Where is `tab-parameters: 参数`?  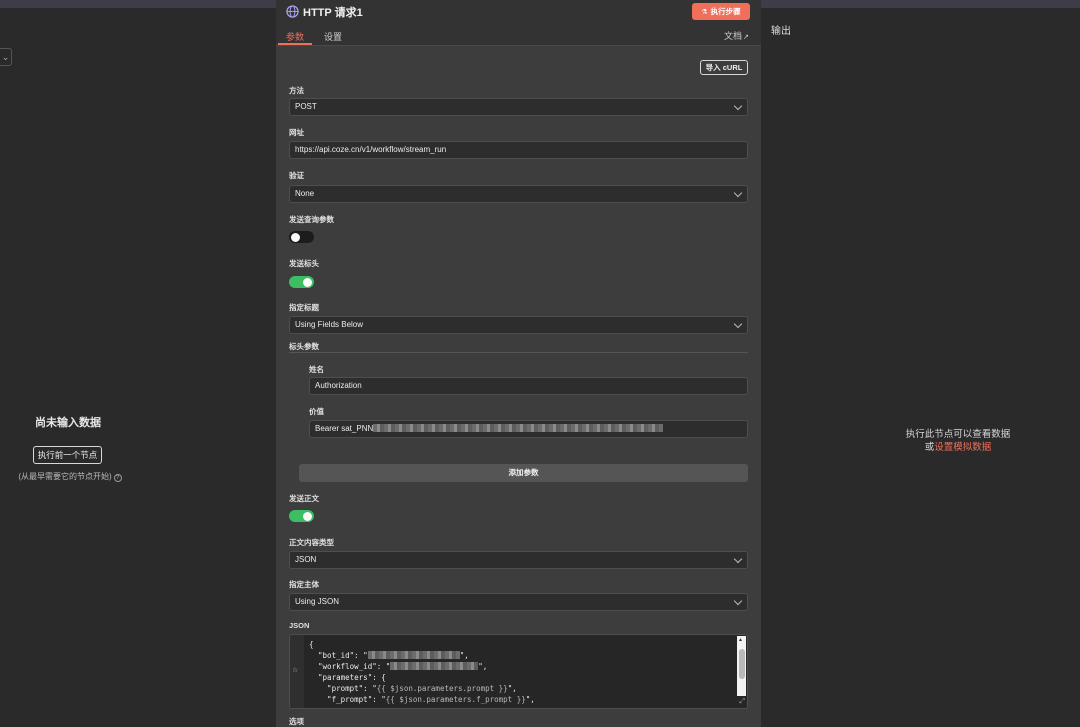 tab-parameters: 参数 is located at coordinates (295, 36).